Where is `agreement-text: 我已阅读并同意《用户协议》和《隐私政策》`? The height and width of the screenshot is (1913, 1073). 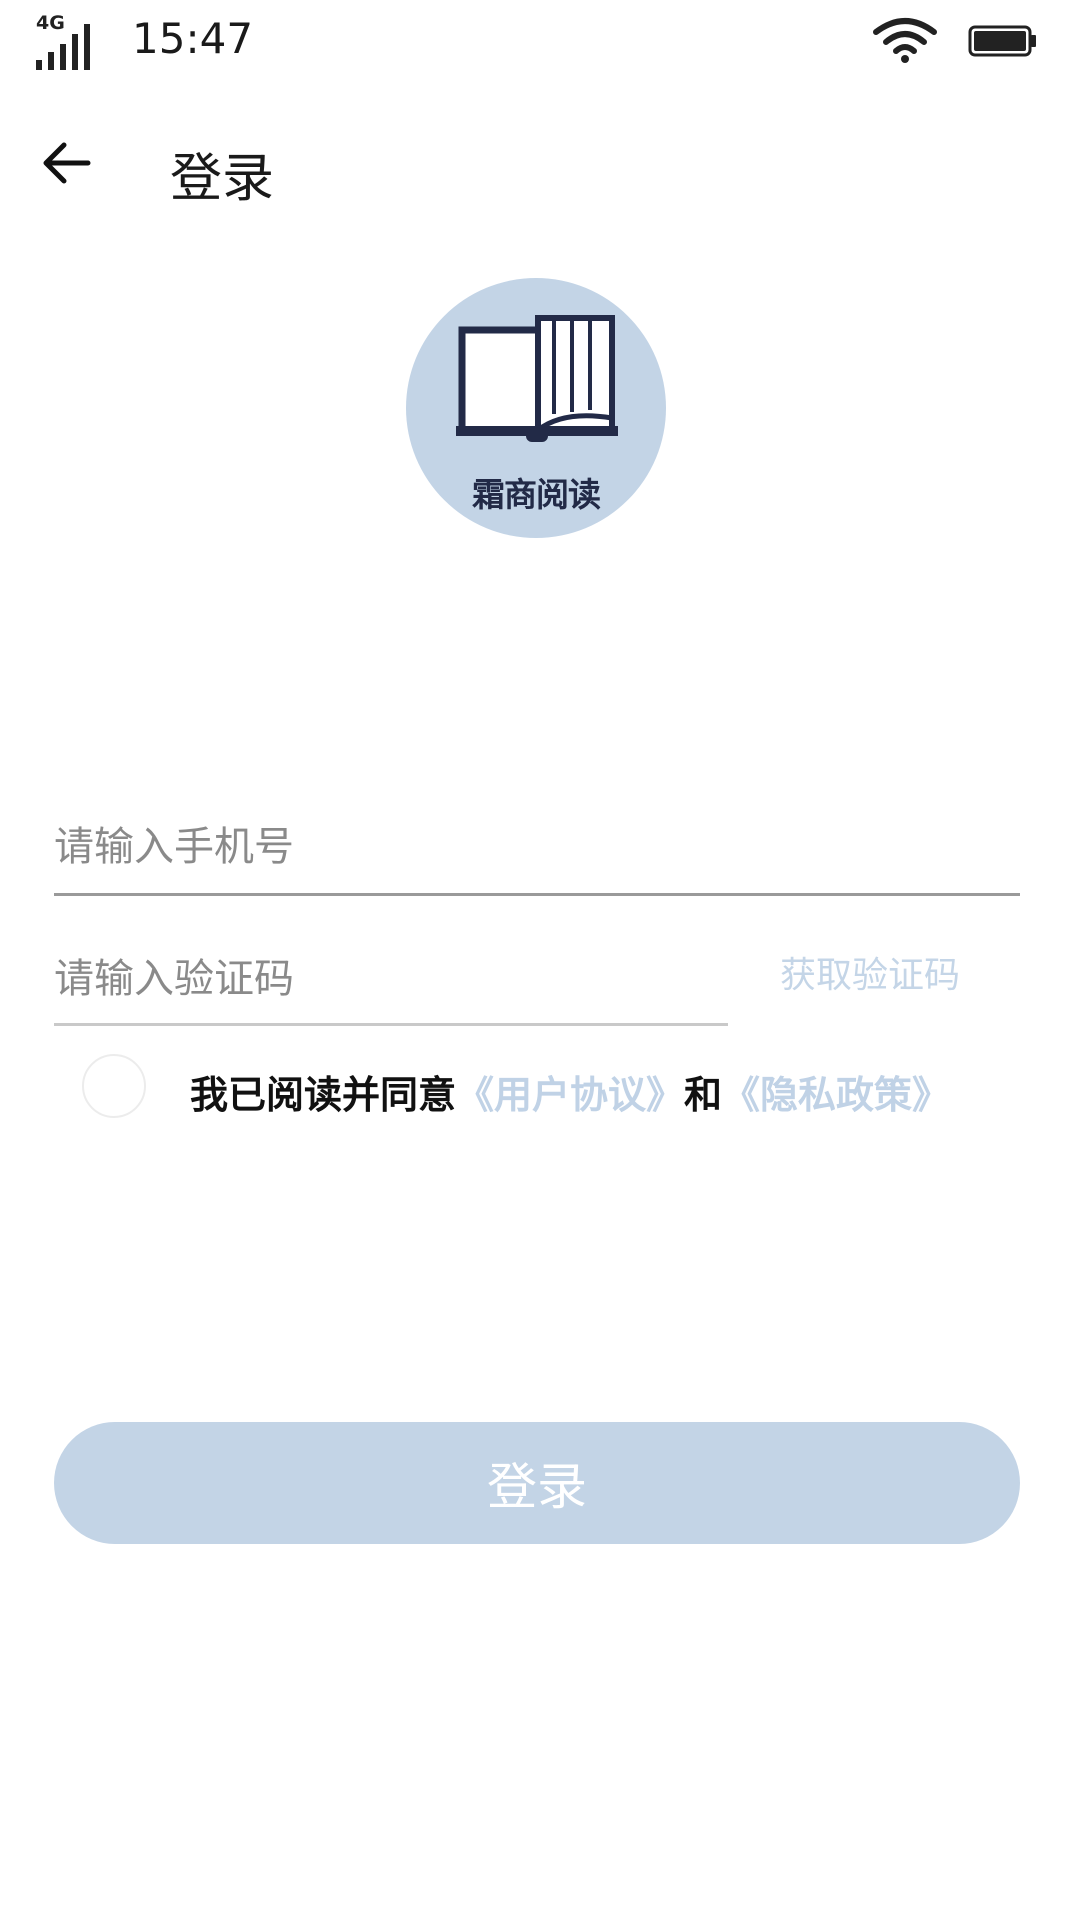
agreement-text: 我已阅读并同意《用户协议》和《隐私政策》 is located at coordinates (570, 1091).